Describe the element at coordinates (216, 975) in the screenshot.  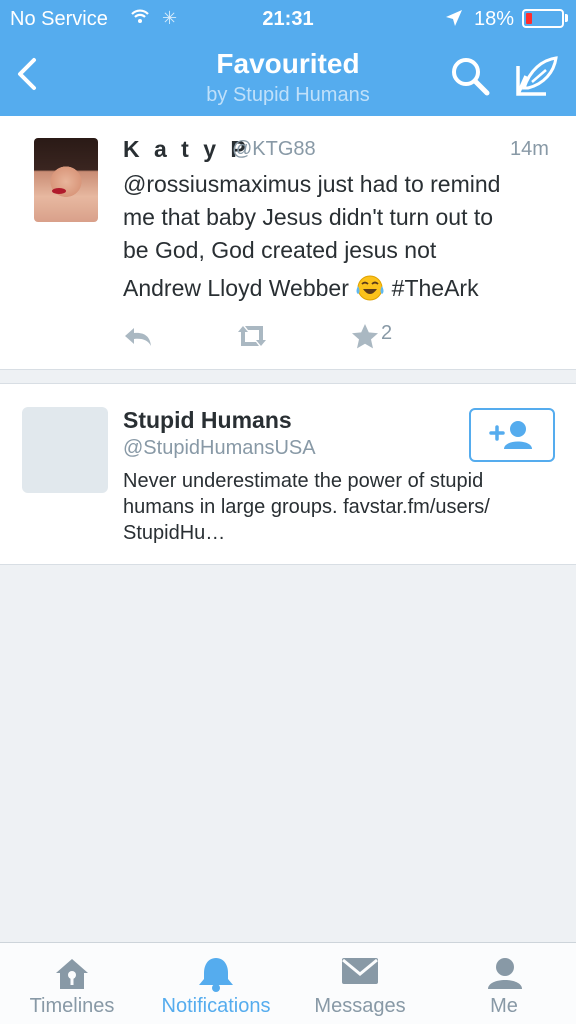
I see `bell-icon` at that location.